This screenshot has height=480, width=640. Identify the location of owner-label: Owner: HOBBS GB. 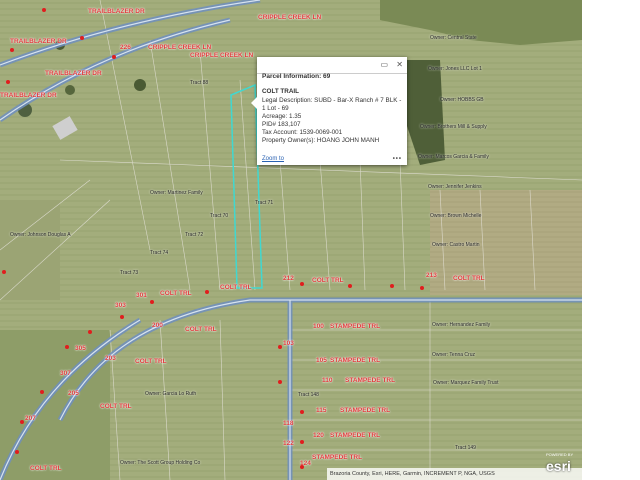
(462, 100).